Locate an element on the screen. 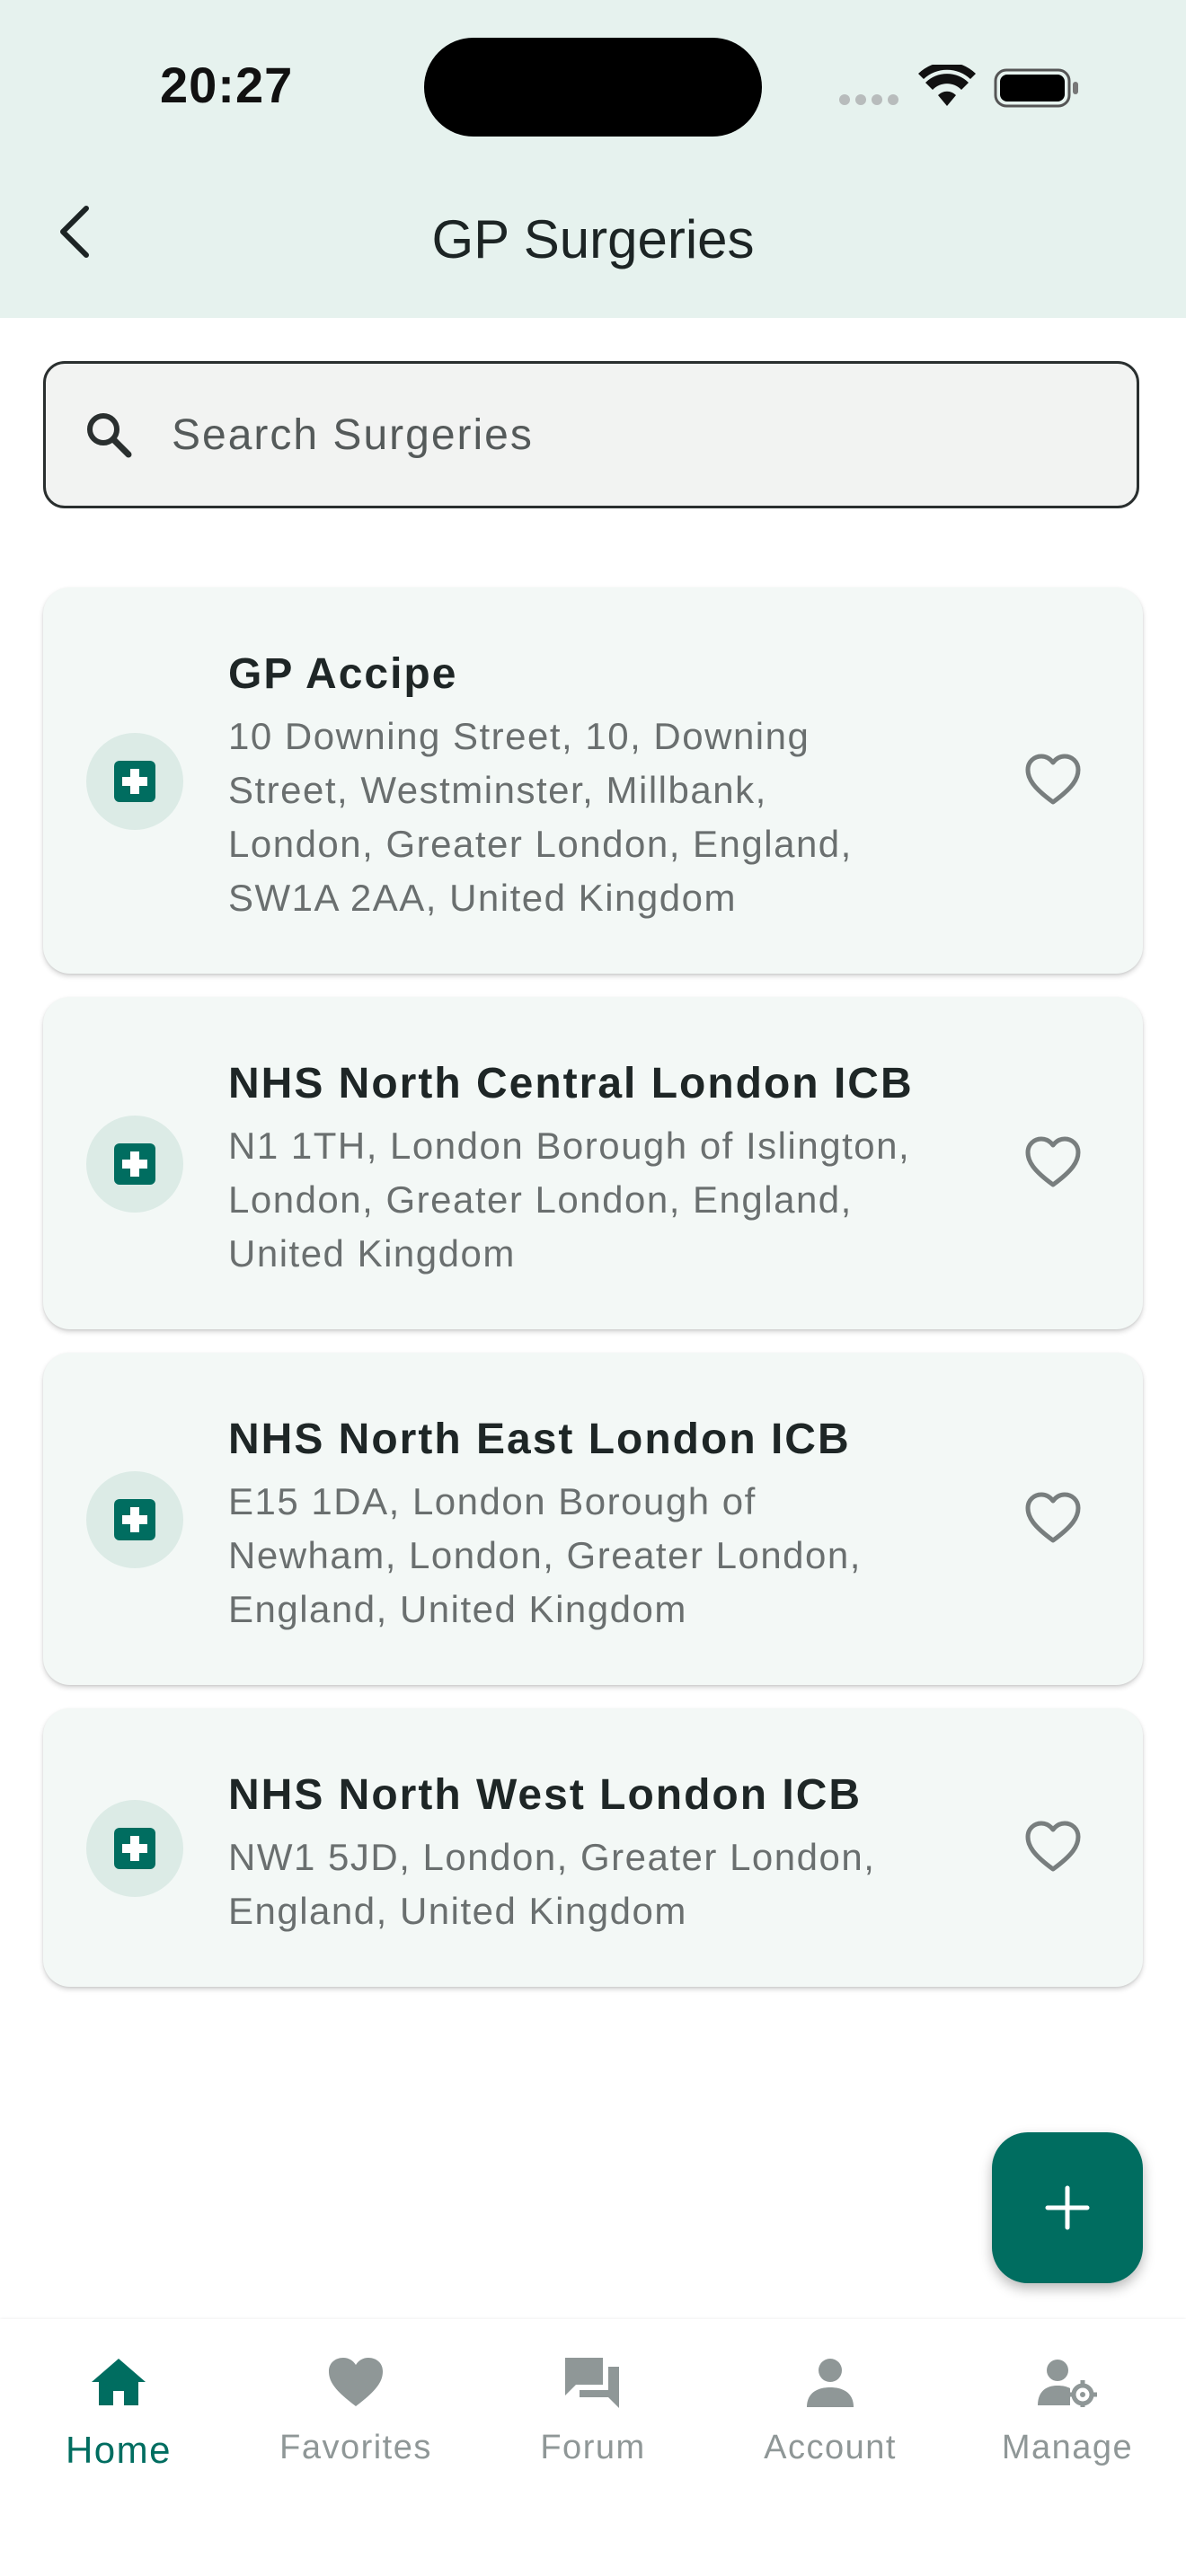 The height and width of the screenshot is (2576, 1186). dynamic-island is located at coordinates (593, 87).